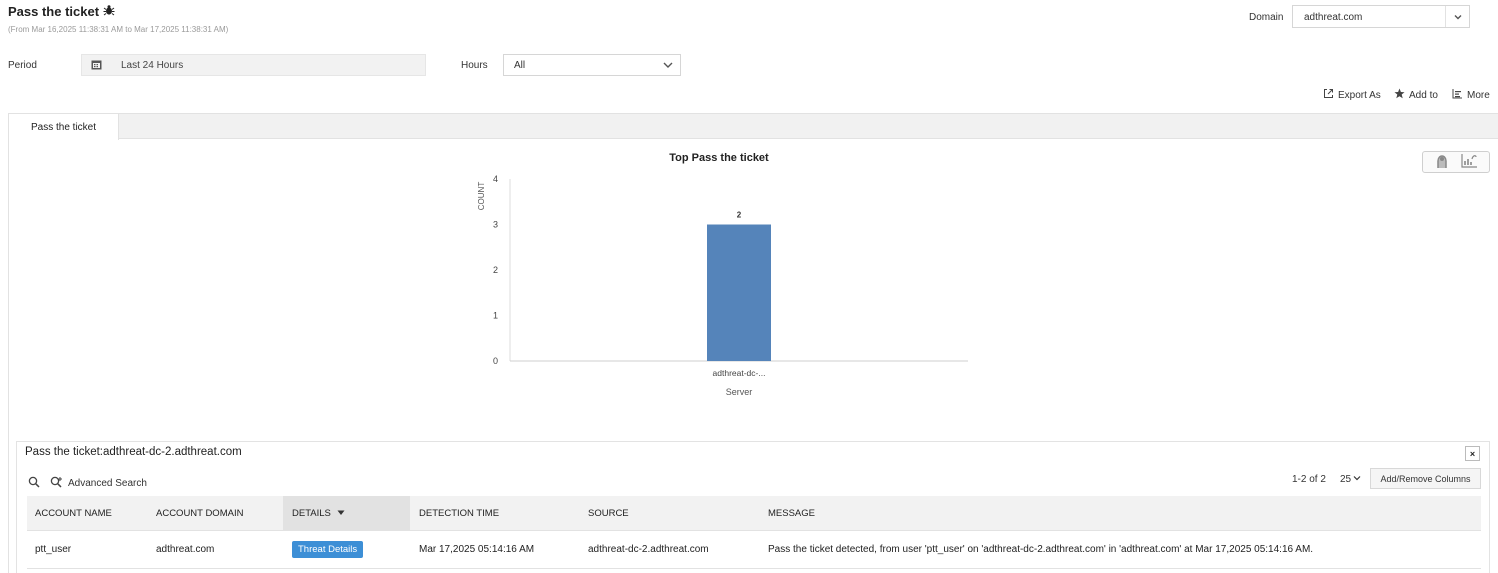 The image size is (1498, 573). What do you see at coordinates (495, 179) in the screenshot?
I see `y-tick-label: 4` at bounding box center [495, 179].